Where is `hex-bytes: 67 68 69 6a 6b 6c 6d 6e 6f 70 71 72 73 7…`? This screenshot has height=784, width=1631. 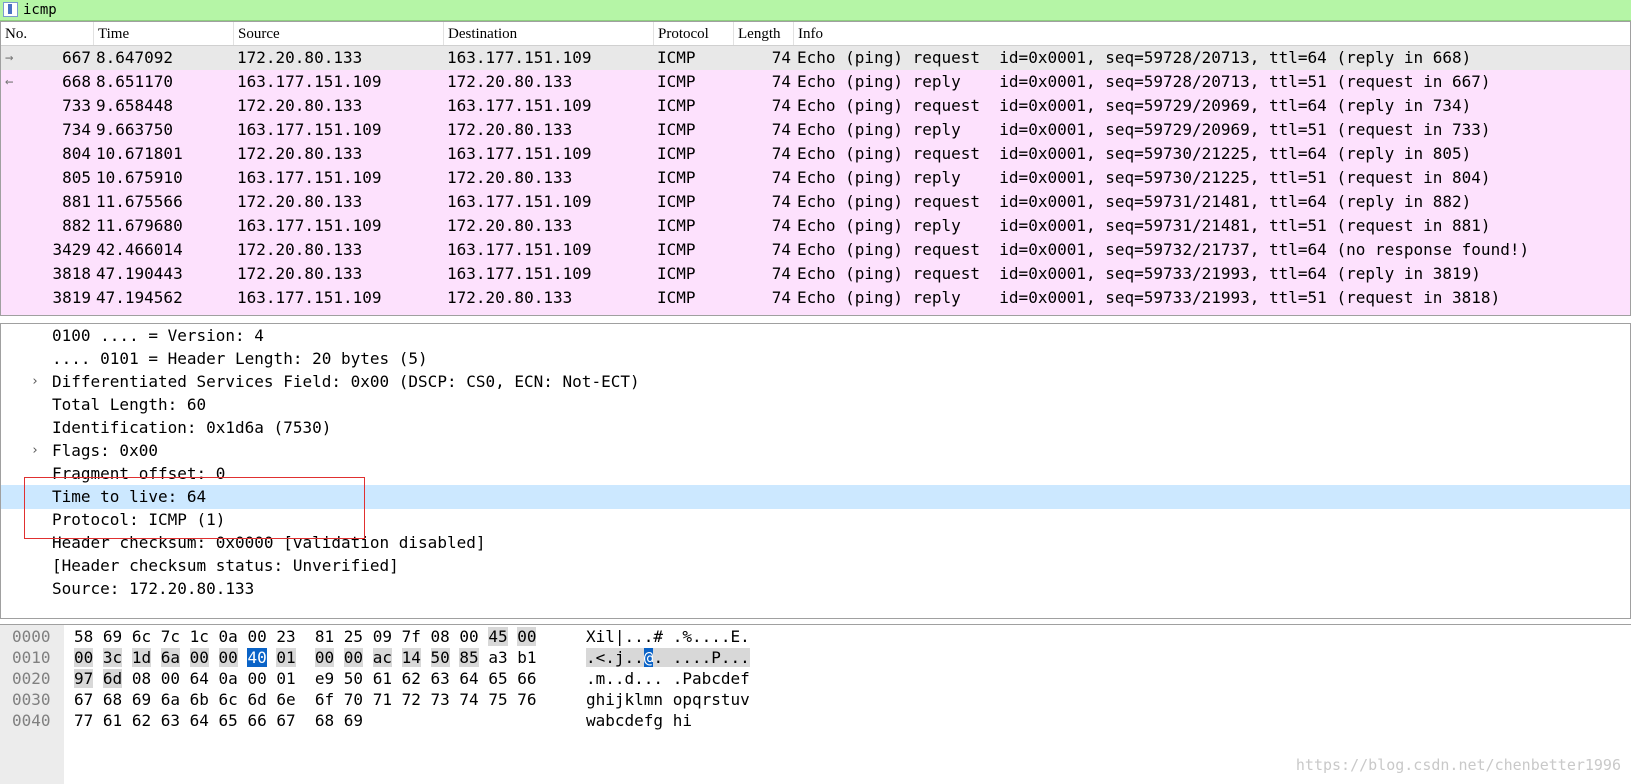 hex-bytes: 67 68 69 6a 6b 6c 6d 6e 6f 70 71 72 73 7… is located at coordinates (305, 700).